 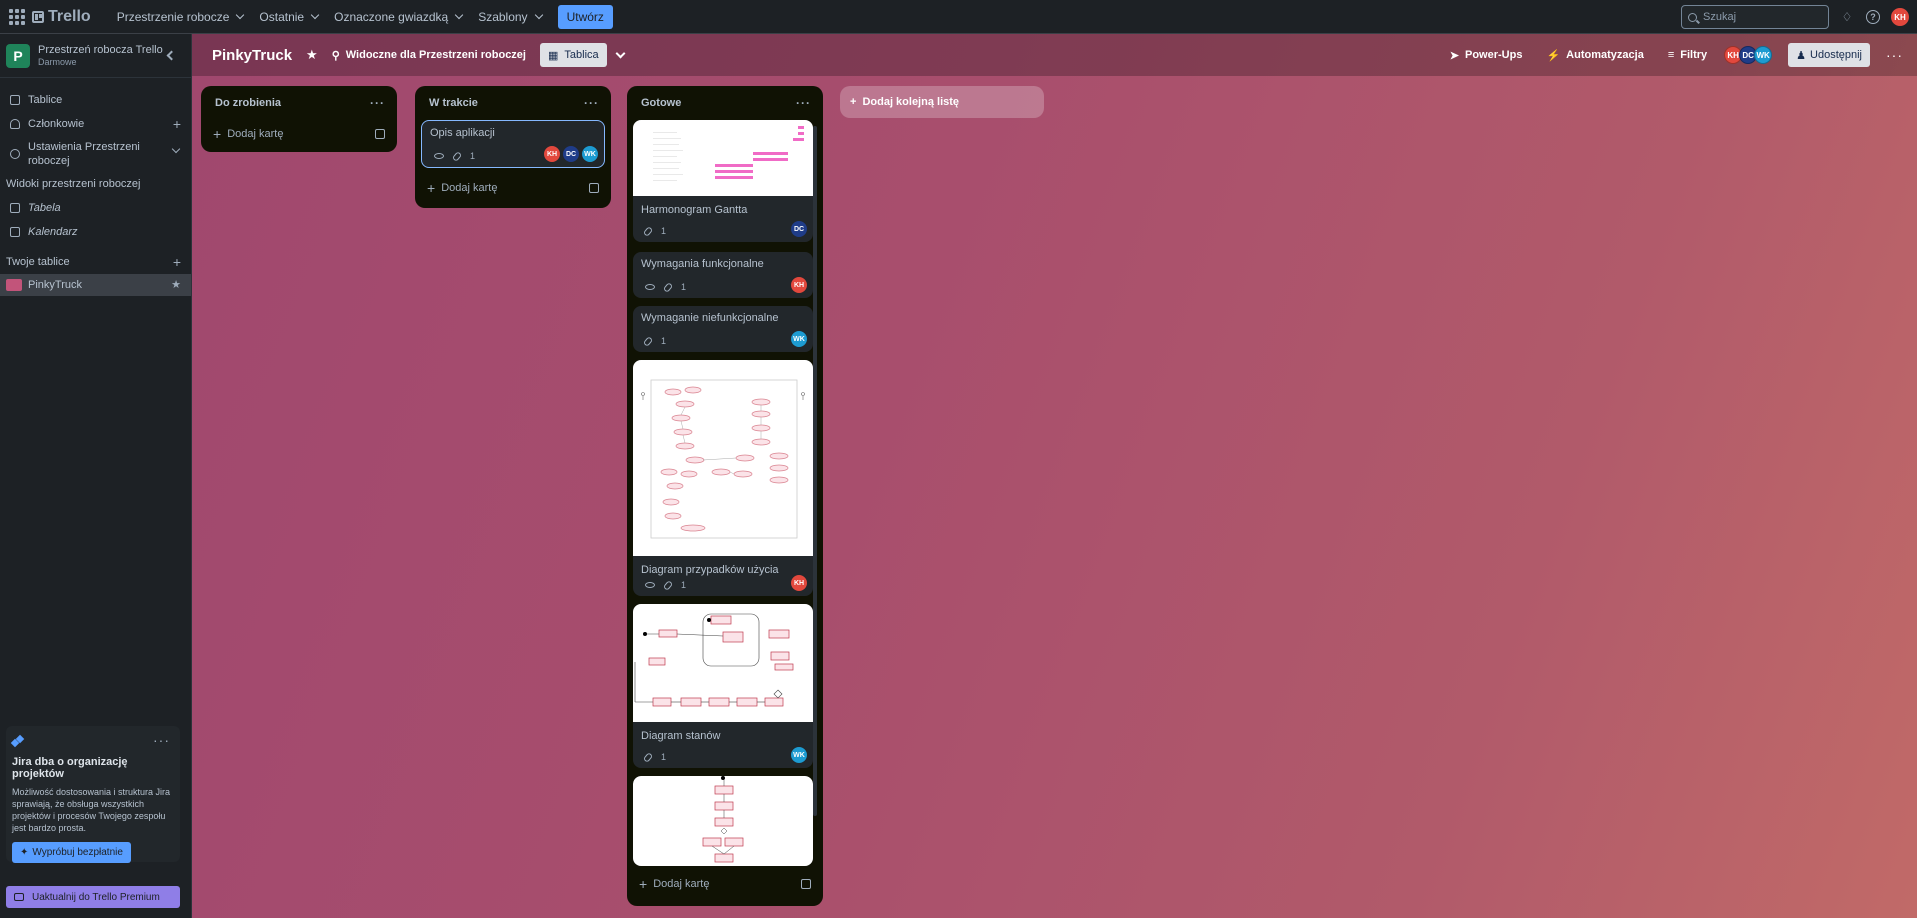 What do you see at coordinates (1755, 17) in the screenshot?
I see `search-input: Szukaj` at bounding box center [1755, 17].